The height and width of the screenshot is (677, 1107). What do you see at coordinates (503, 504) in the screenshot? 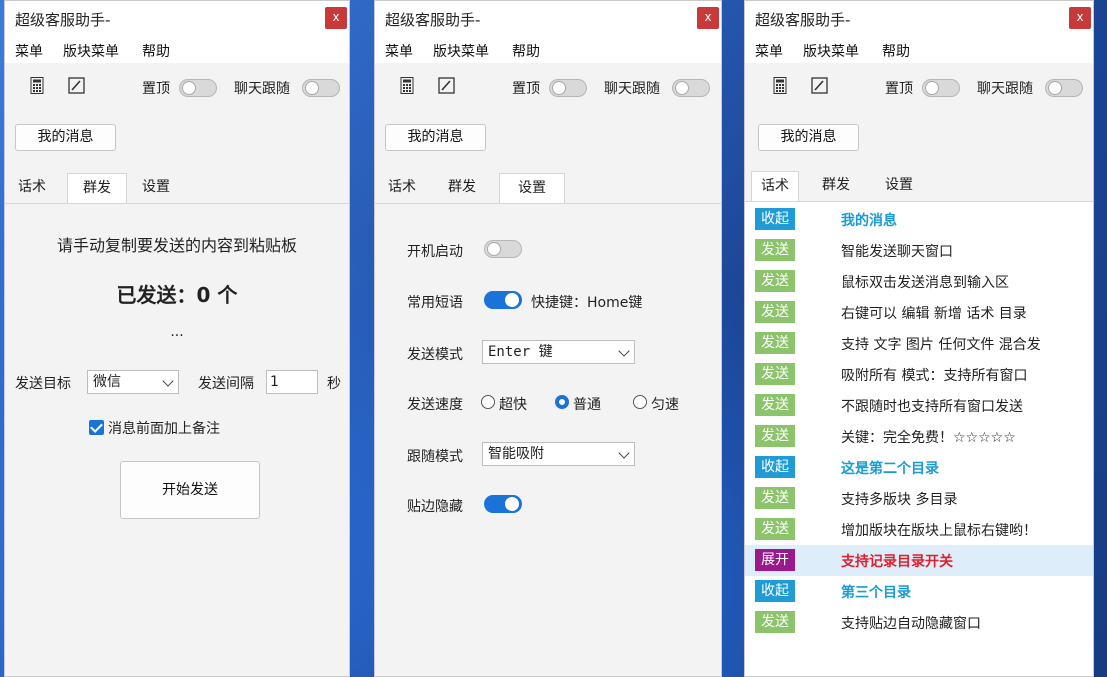
I see `edge-hide-toggle` at bounding box center [503, 504].